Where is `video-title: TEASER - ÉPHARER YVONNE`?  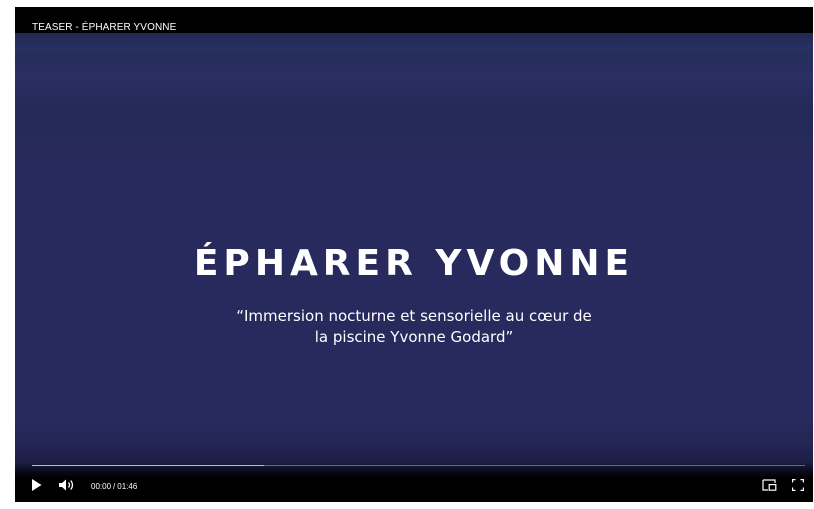
video-title: TEASER - ÉPHARER YVONNE is located at coordinates (104, 27).